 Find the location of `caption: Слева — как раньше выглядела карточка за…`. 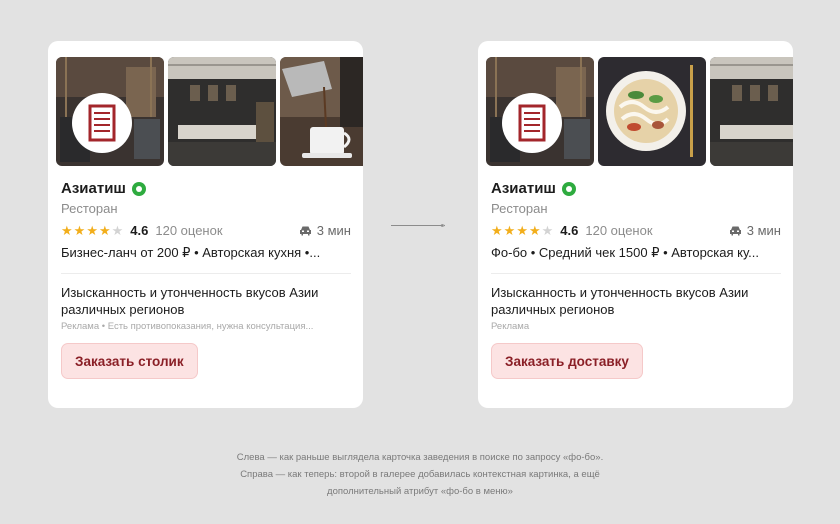

caption: Слева — как раньше выглядела карточка за… is located at coordinates (420, 474).